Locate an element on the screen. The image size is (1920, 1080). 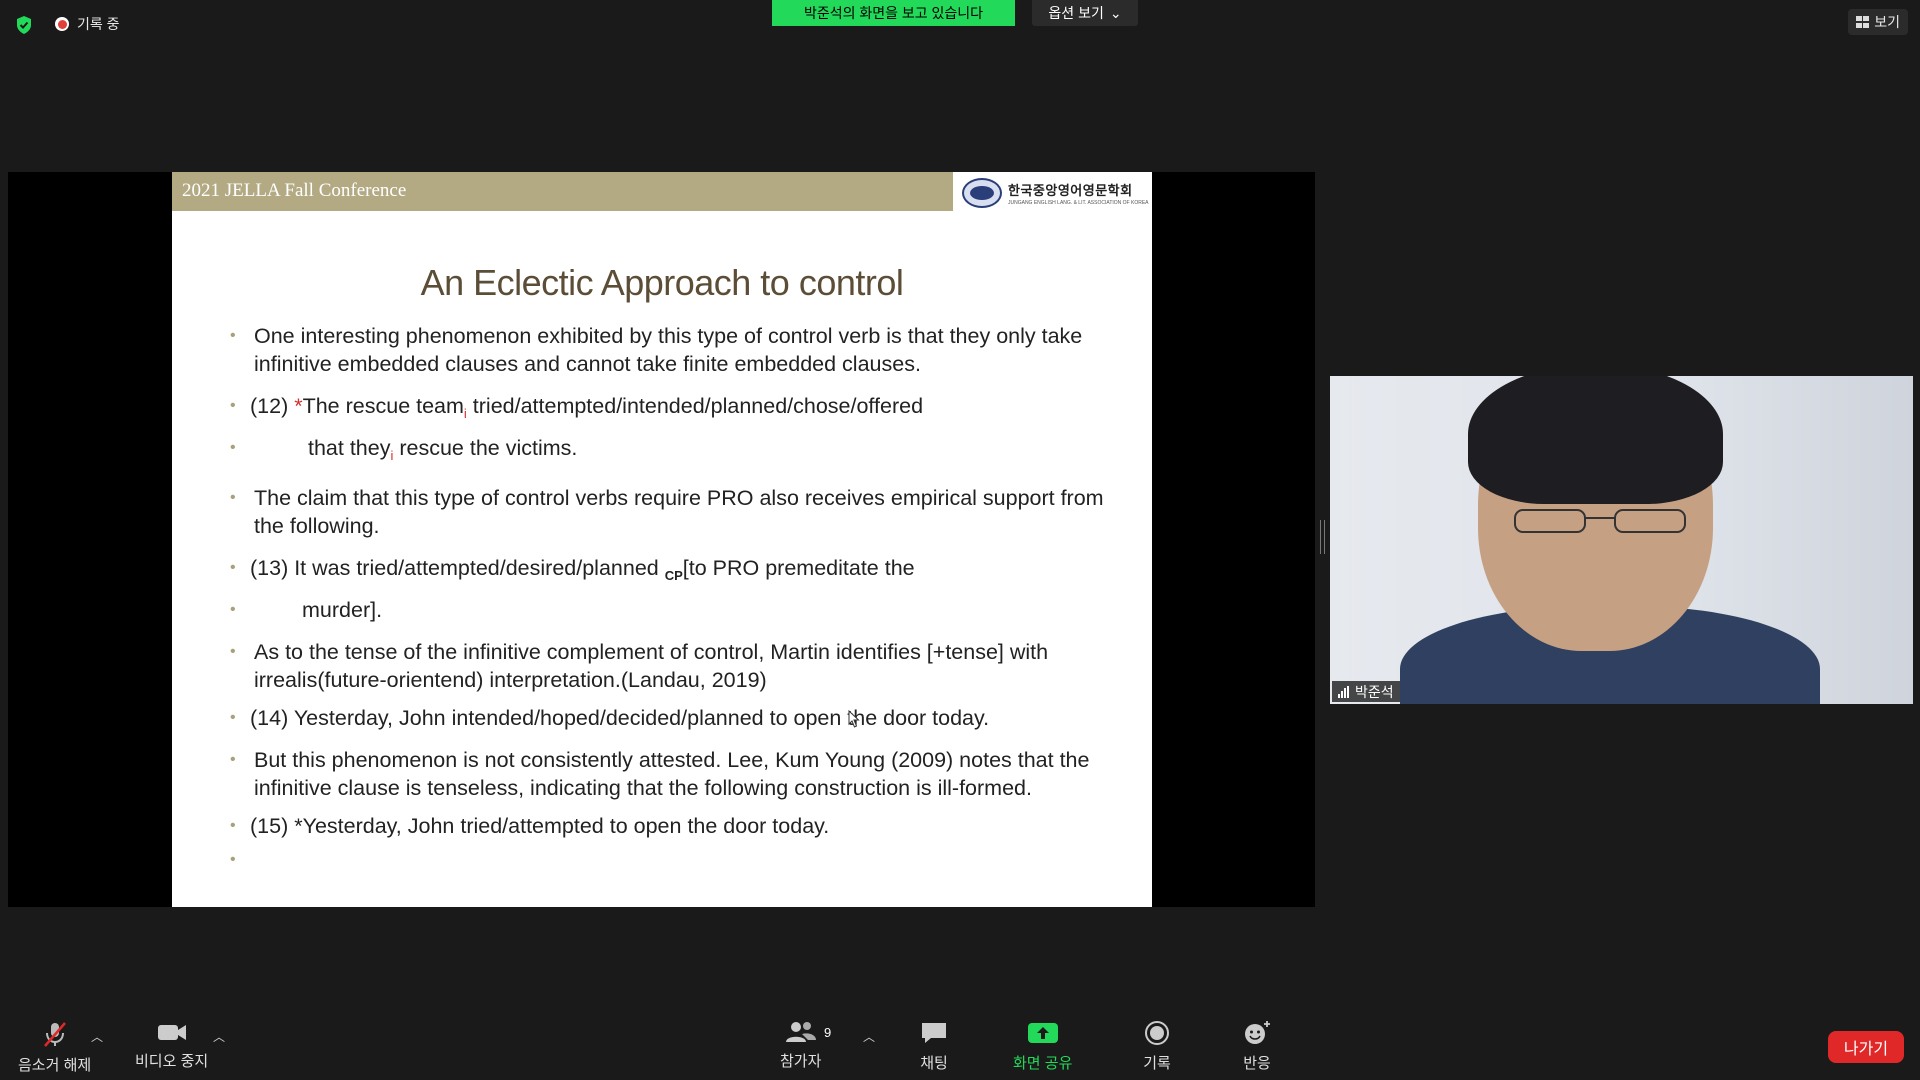
chevron-down-icon: ⌄ is located at coordinates (1115, 12).